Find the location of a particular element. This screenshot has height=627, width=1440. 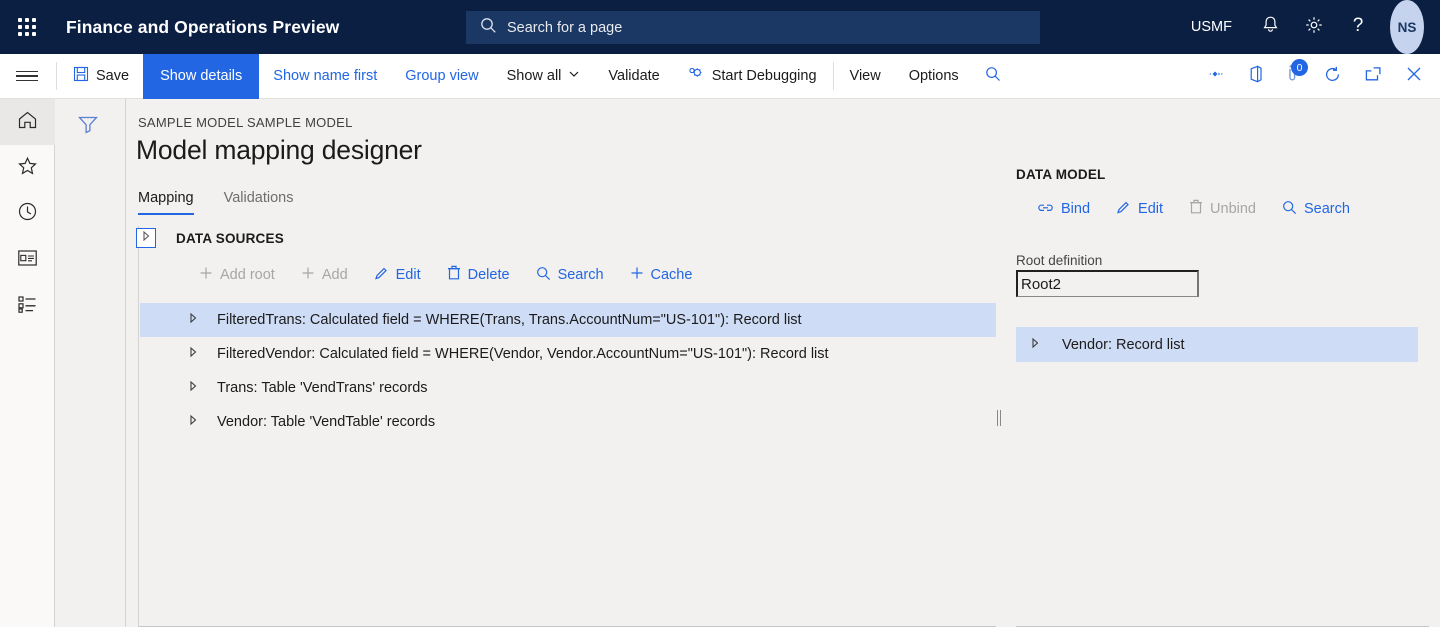

data-model-row-label: Vendor: Record list is located at coordinates (1123, 344).